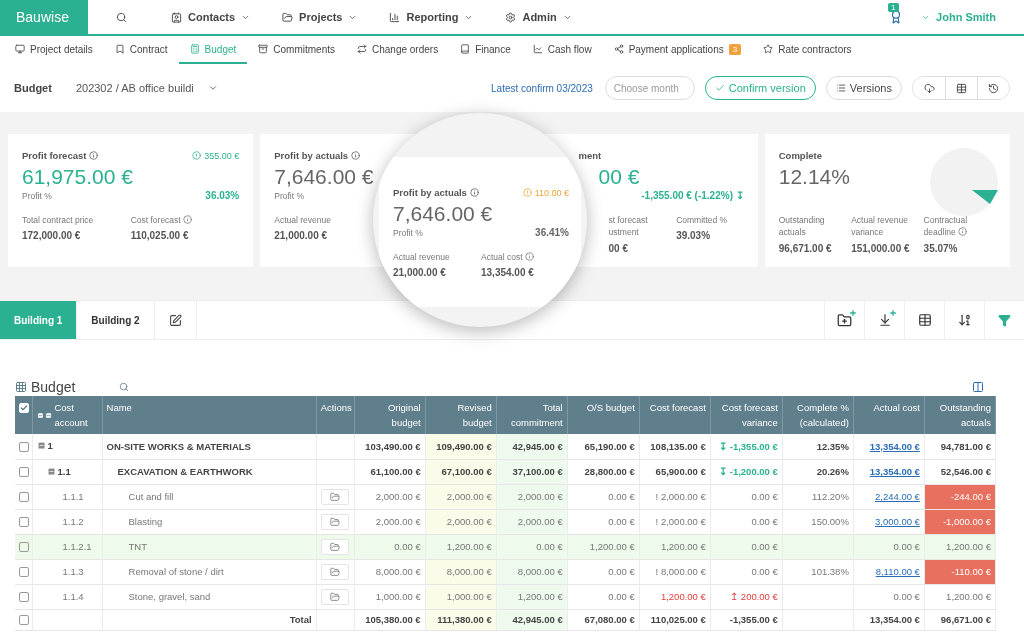 This screenshot has height=640, width=1024. Describe the element at coordinates (320, 17) in the screenshot. I see `nav-menu: Projects` at that location.